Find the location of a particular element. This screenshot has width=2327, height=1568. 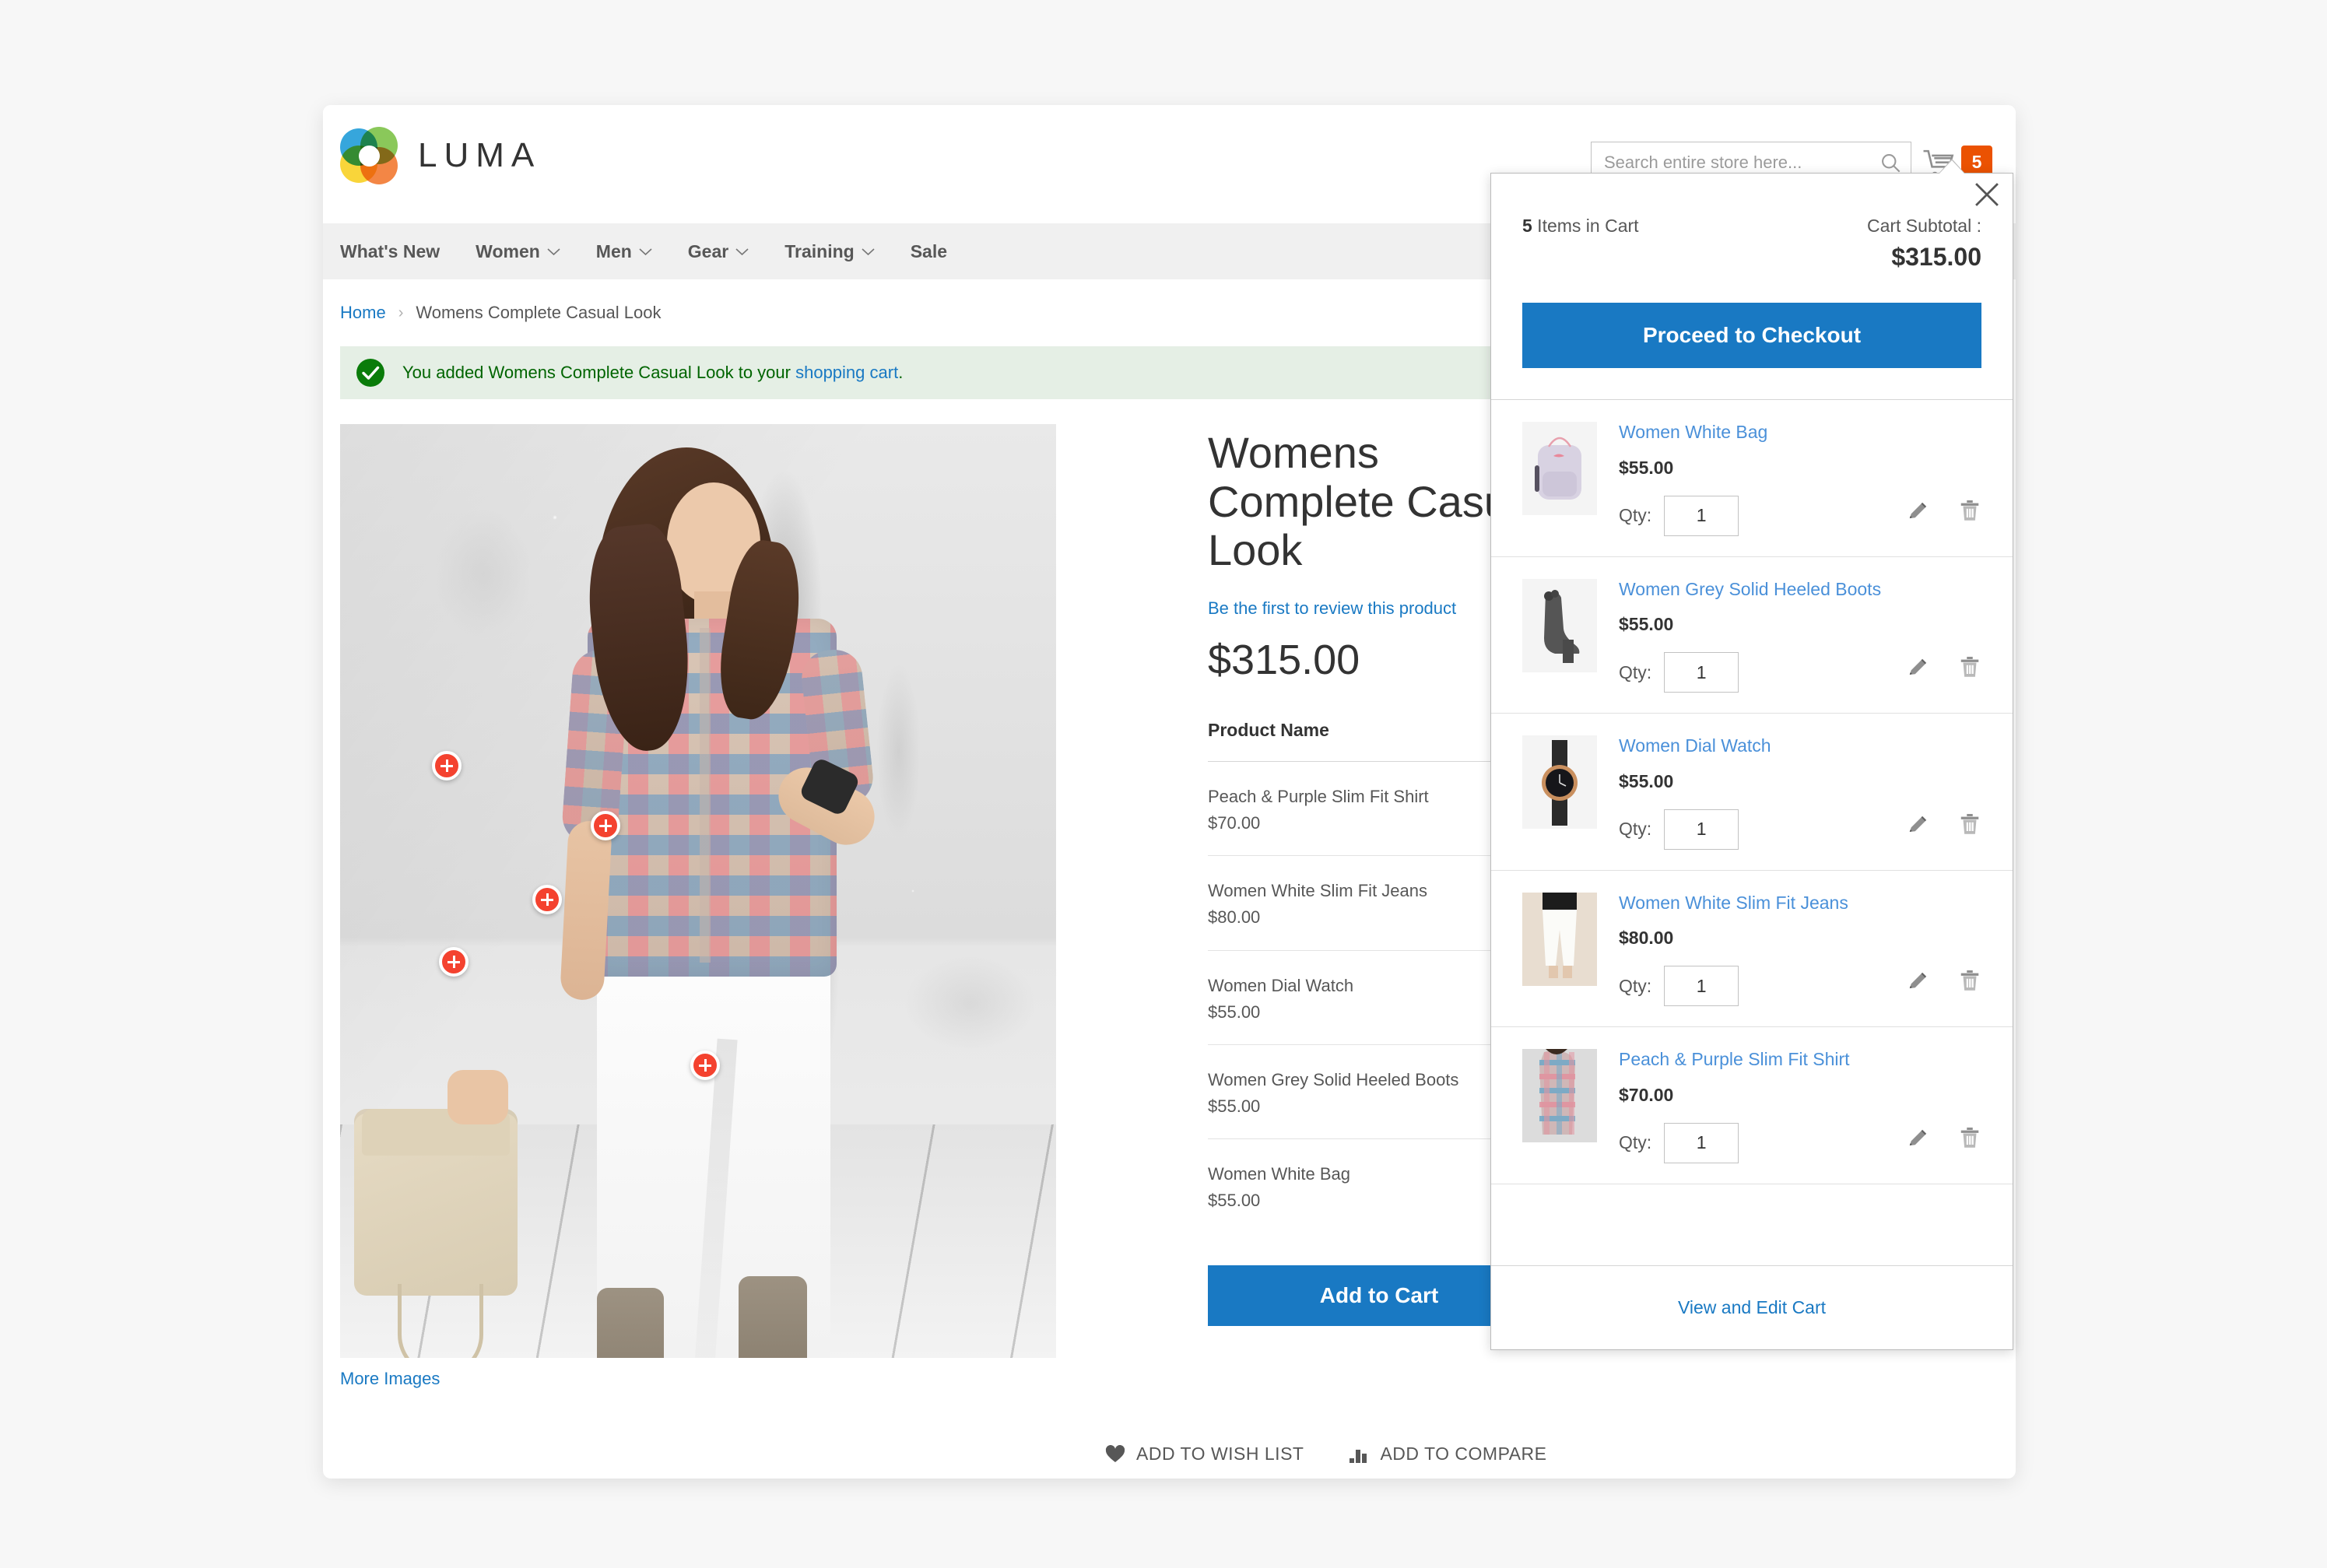

cart-item-price: $80.00 is located at coordinates (1647, 938).